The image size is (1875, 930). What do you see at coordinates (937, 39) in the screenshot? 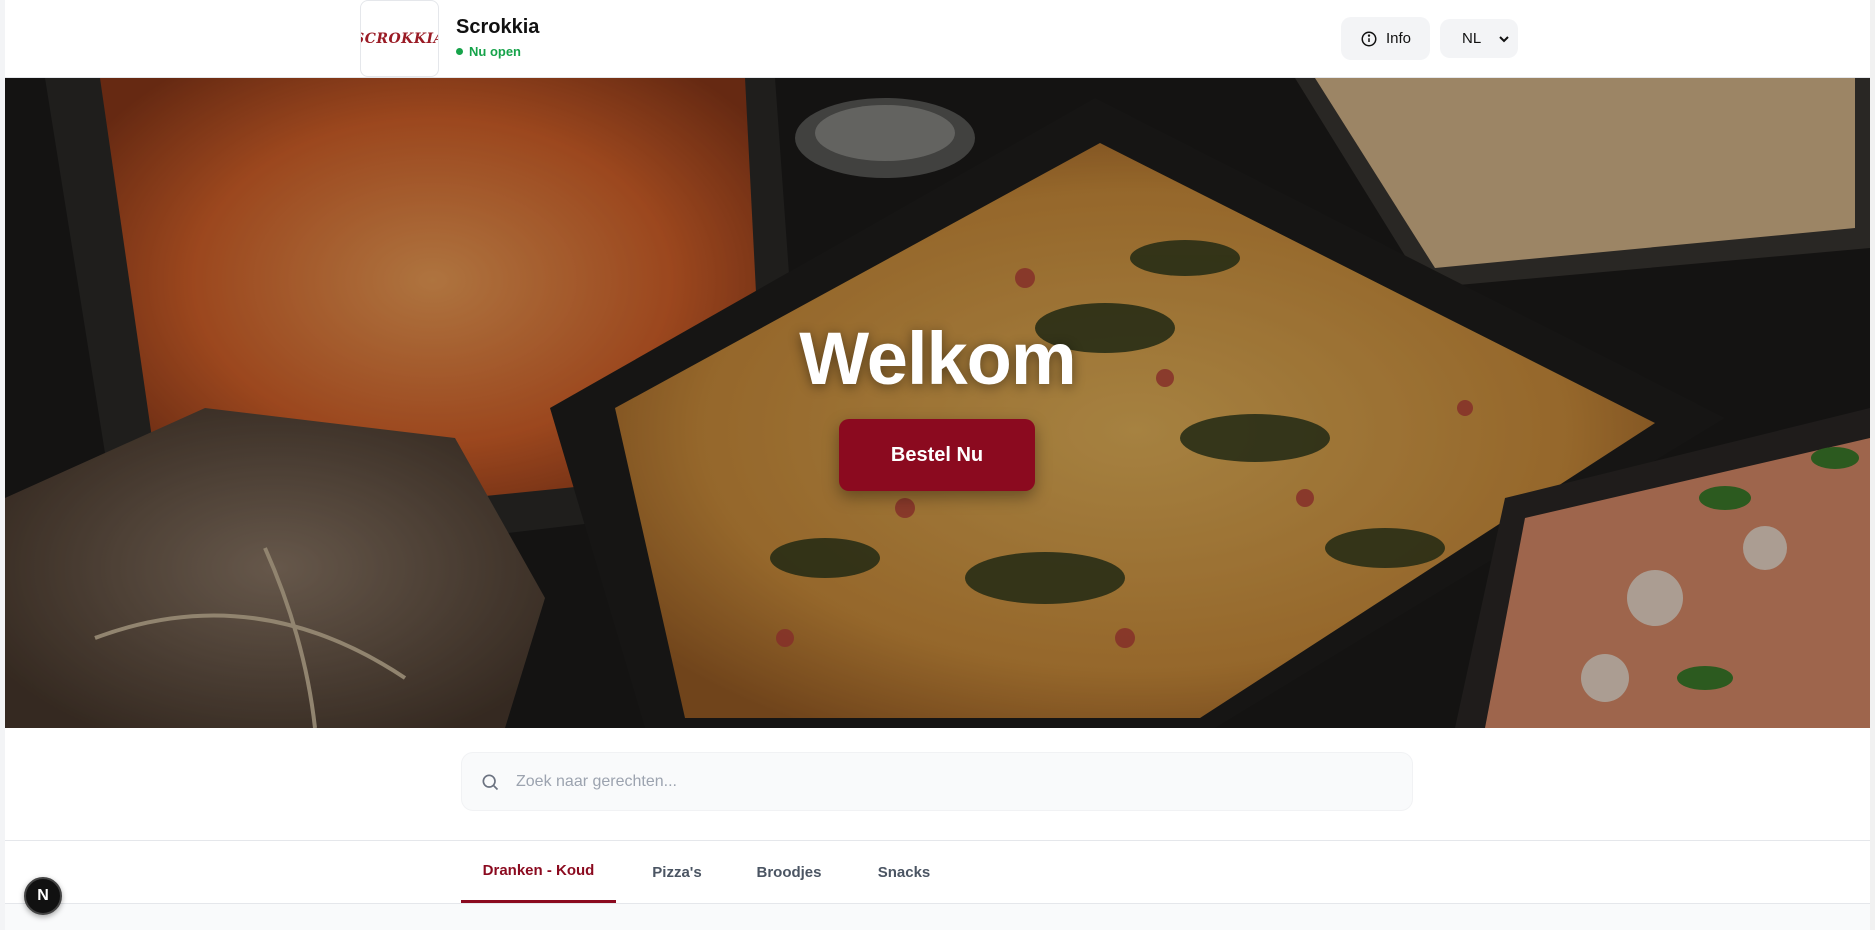
I see `site-header: SCROKKIA Scrokkia Nu open Info NL` at bounding box center [937, 39].